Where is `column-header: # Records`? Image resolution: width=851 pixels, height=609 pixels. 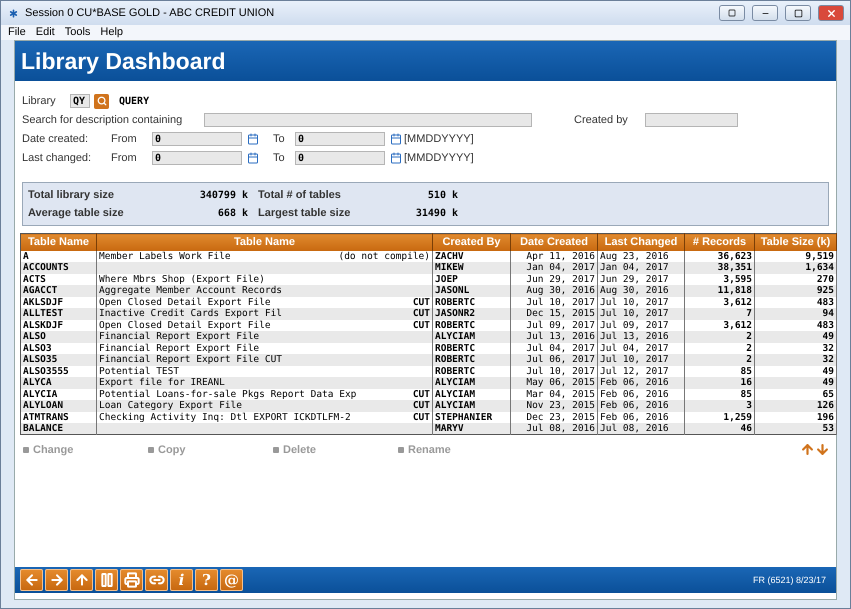 column-header: # Records is located at coordinates (719, 242).